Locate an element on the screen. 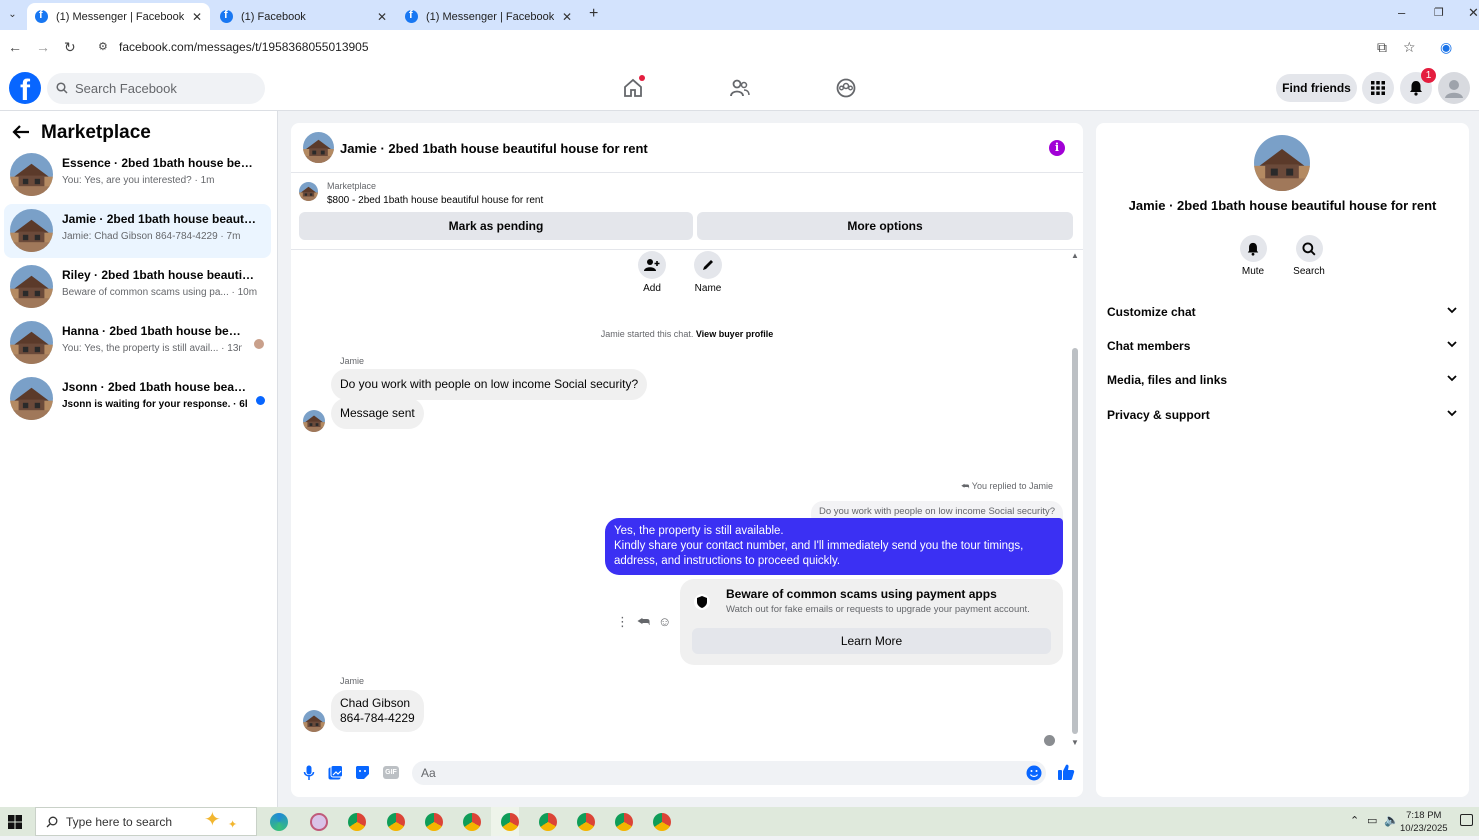  taskbar-search-input: Type here to search ✦ ✦ is located at coordinates (146, 821).